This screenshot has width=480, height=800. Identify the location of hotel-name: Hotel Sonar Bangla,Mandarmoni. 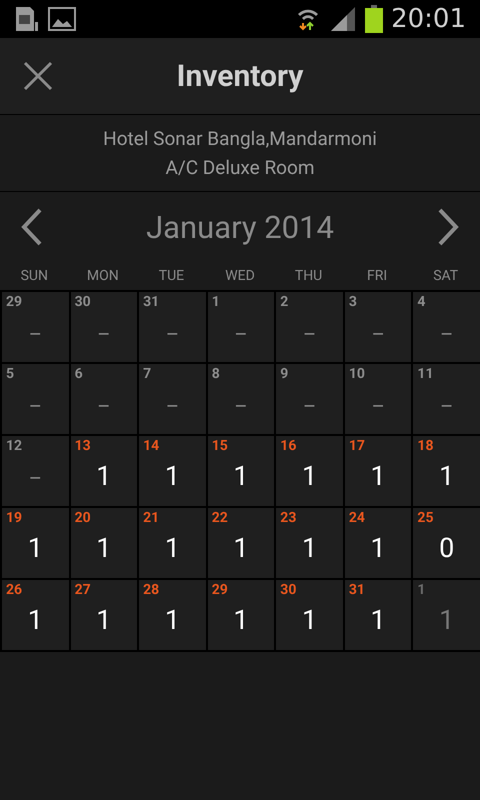
(240, 139).